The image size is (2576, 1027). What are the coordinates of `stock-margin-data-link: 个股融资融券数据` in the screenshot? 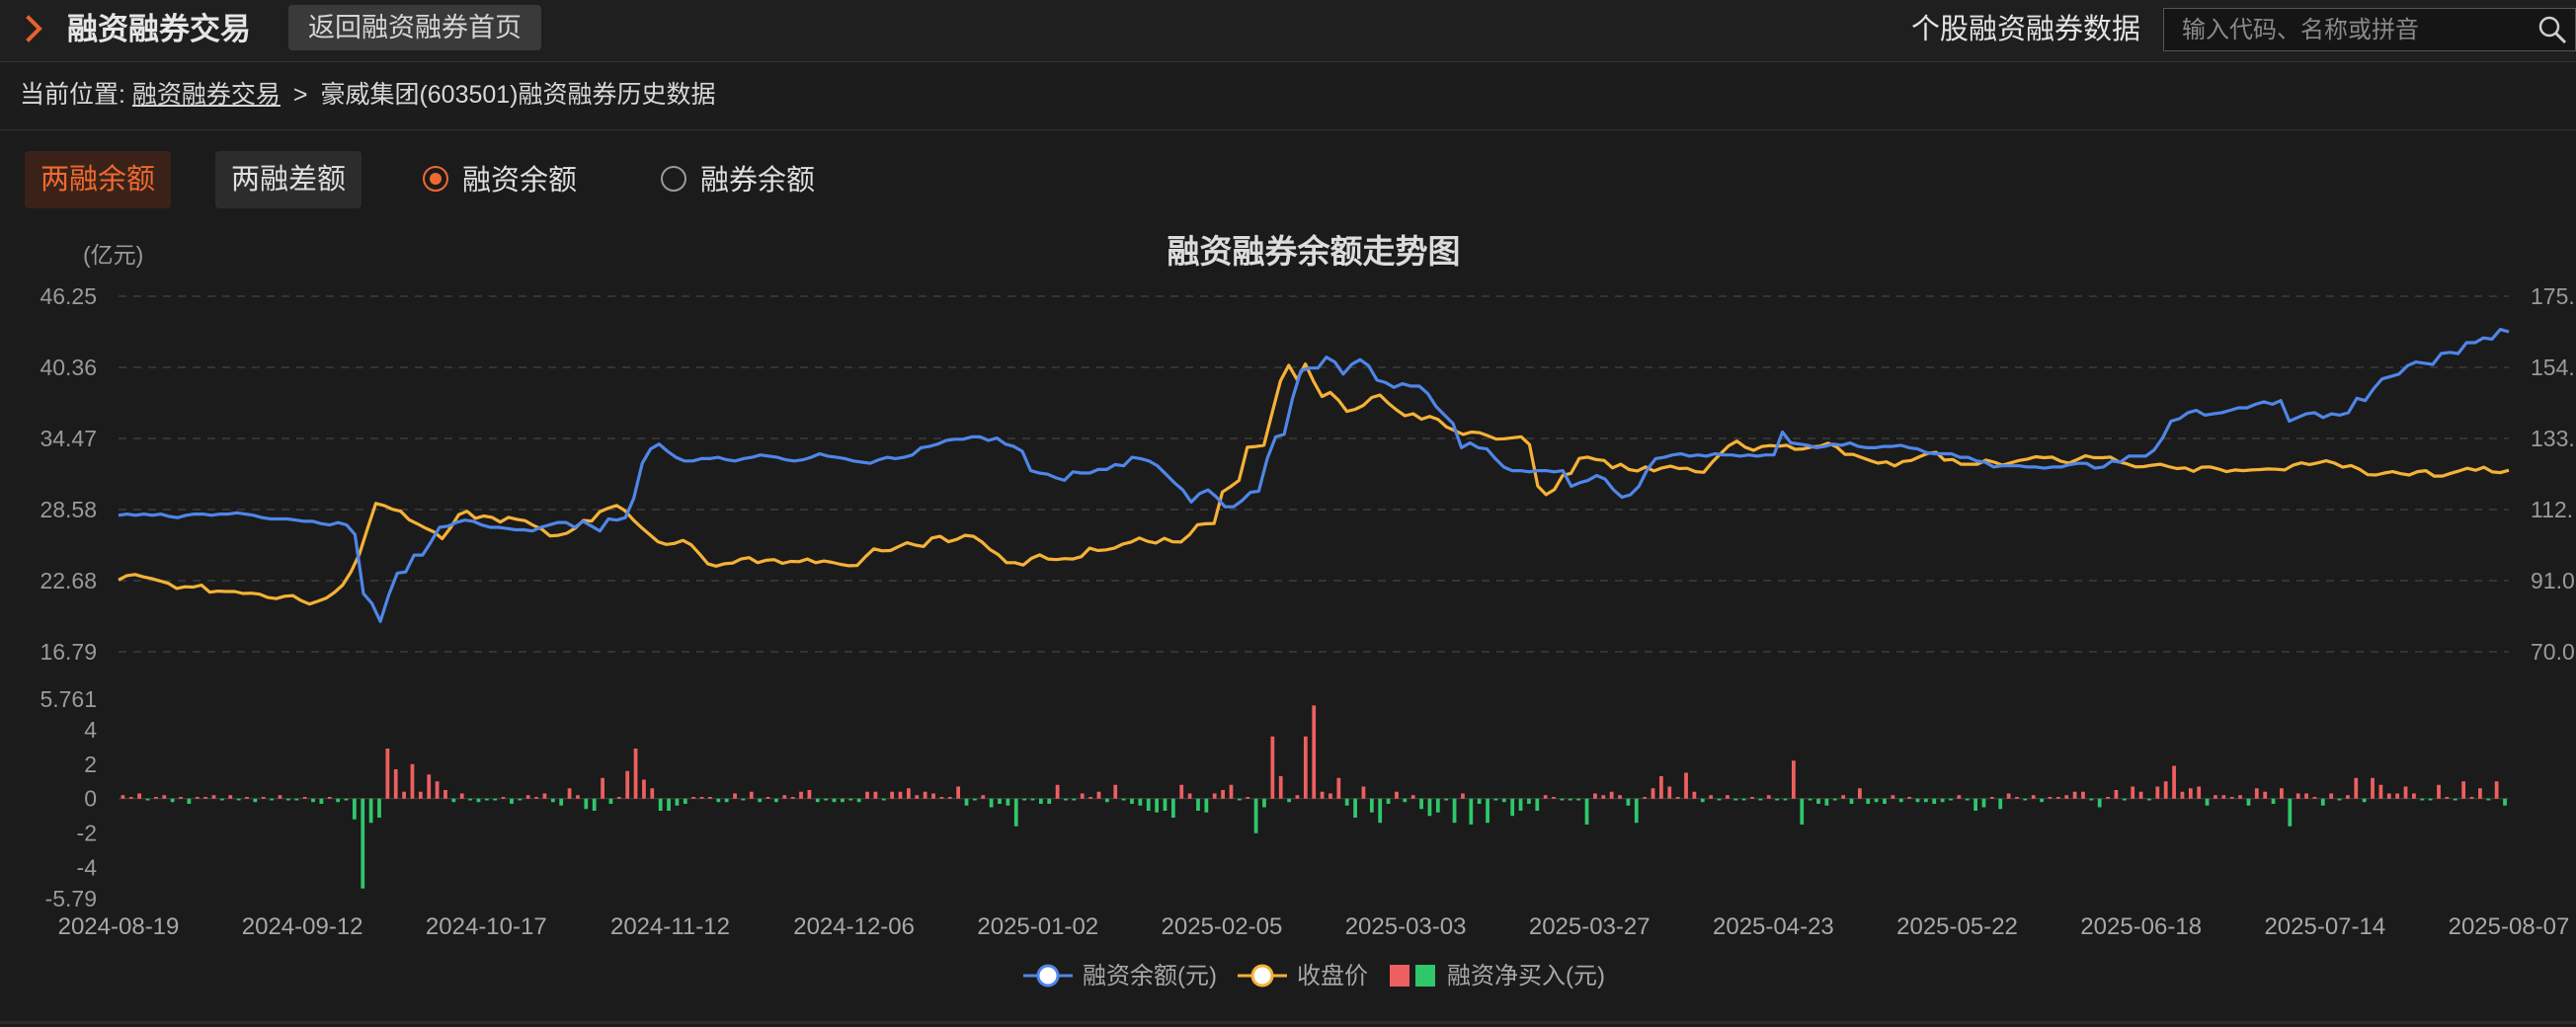 It's located at (2025, 30).